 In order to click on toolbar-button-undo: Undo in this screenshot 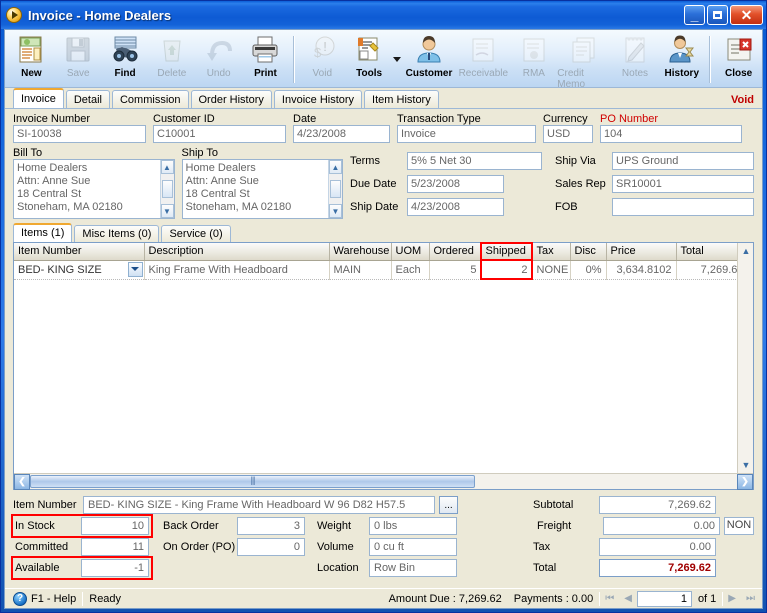, I will do `click(218, 59)`.